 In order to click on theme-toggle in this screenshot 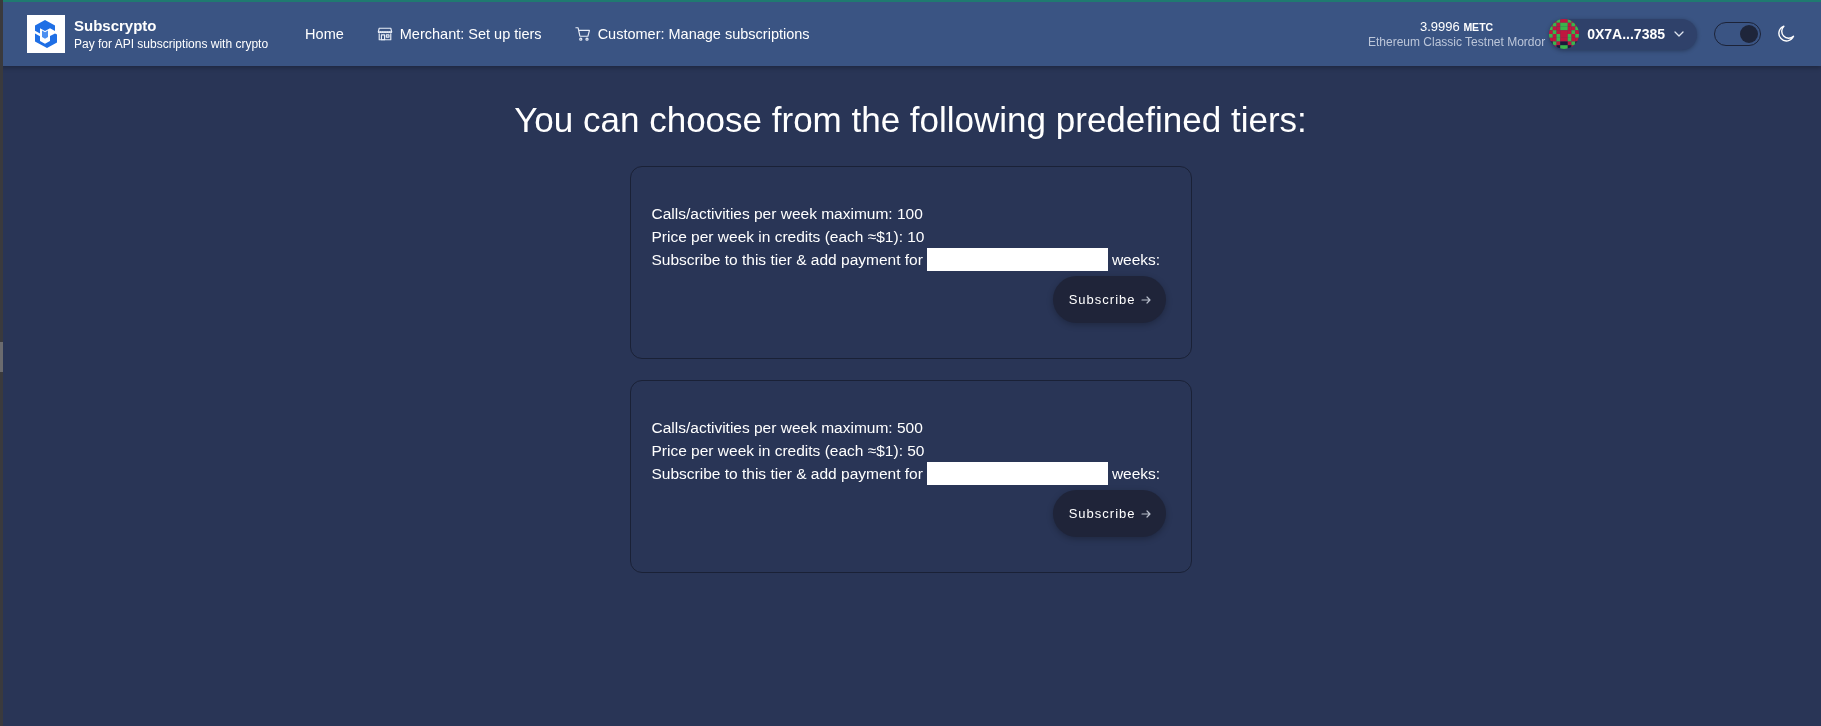, I will do `click(1737, 34)`.